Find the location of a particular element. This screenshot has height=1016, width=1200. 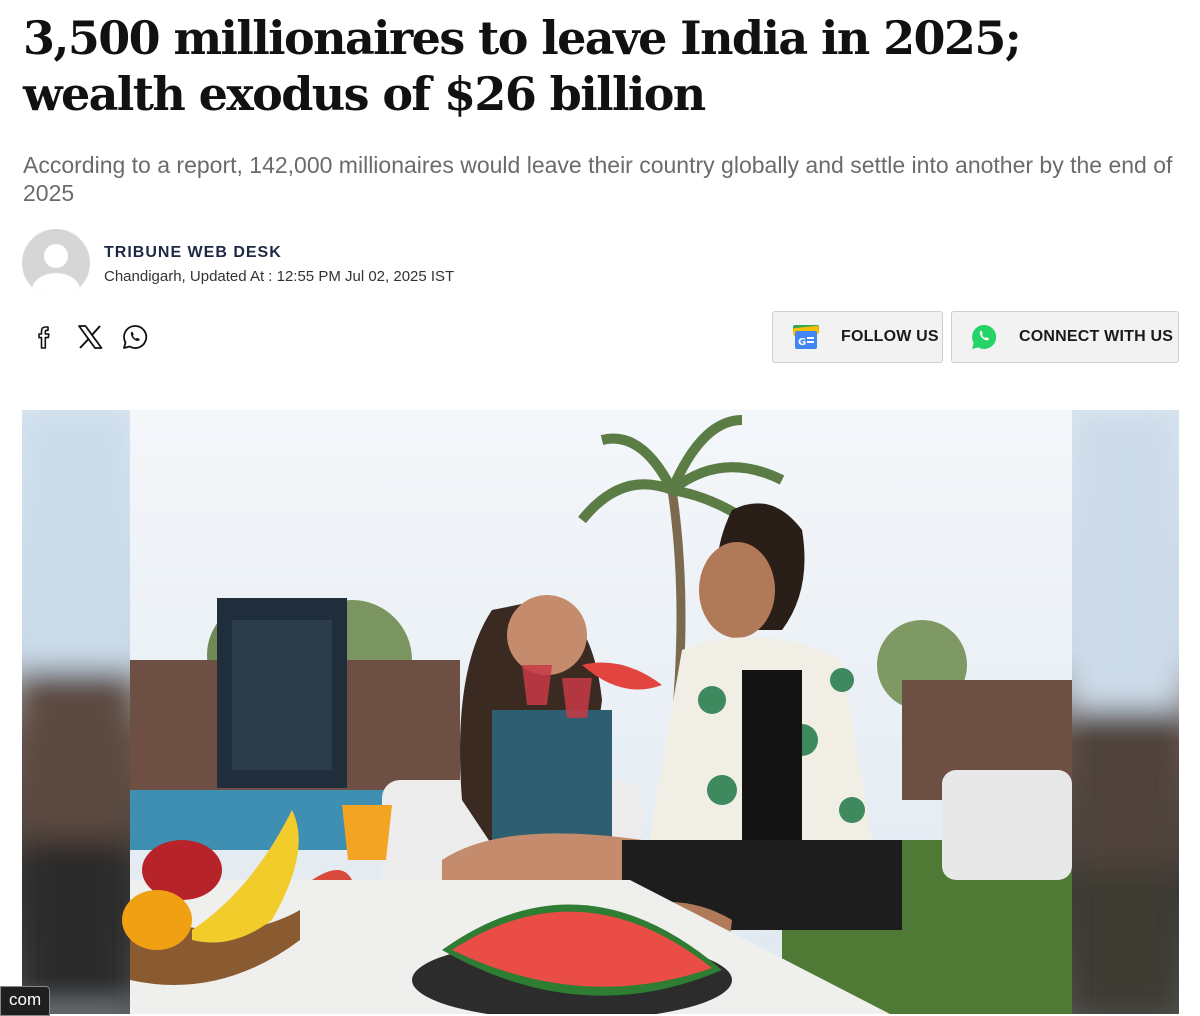

facebook-icon is located at coordinates (45, 337).